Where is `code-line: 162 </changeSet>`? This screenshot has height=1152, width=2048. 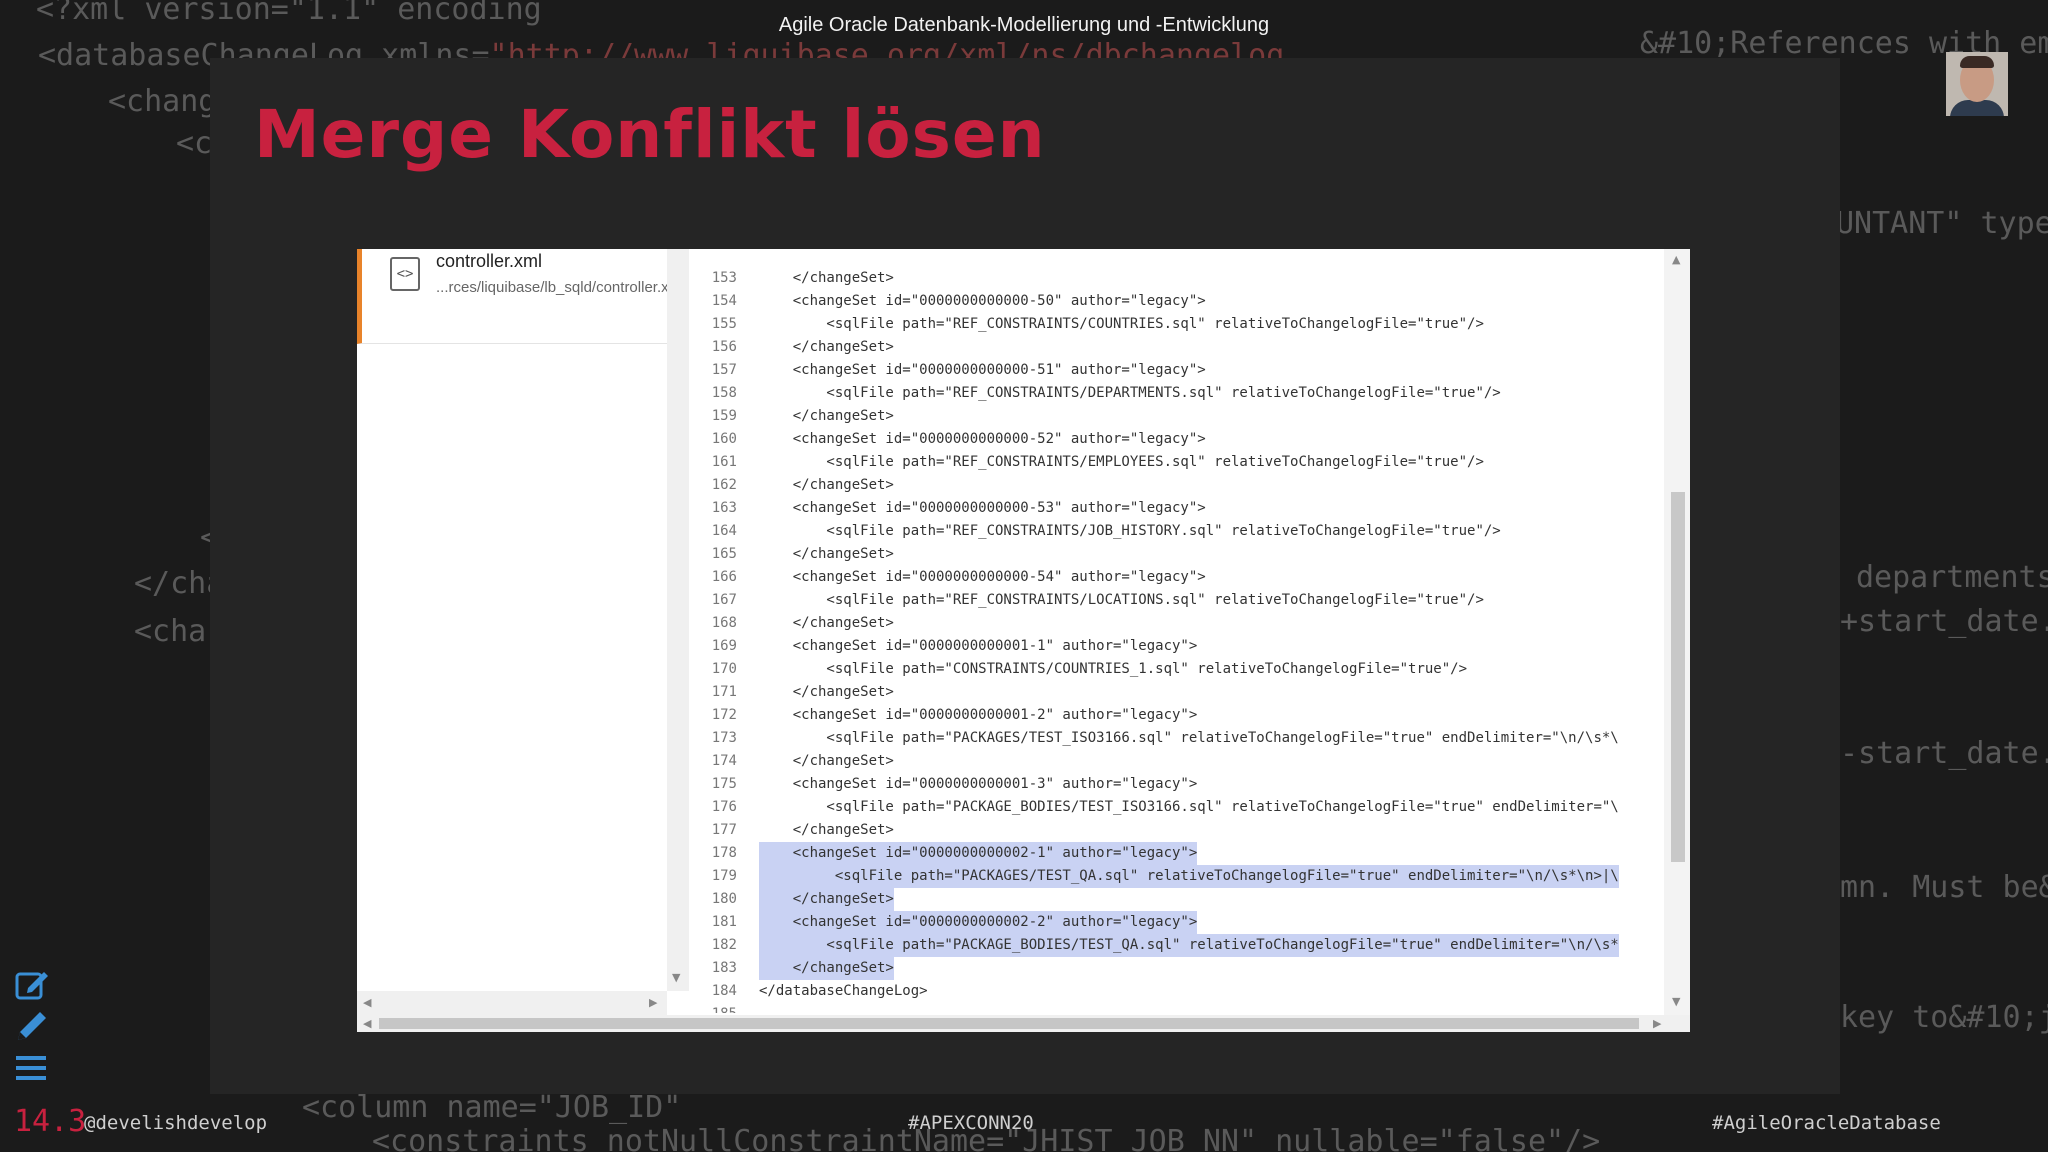
code-line: 162 </changeSet> is located at coordinates (1176, 485).